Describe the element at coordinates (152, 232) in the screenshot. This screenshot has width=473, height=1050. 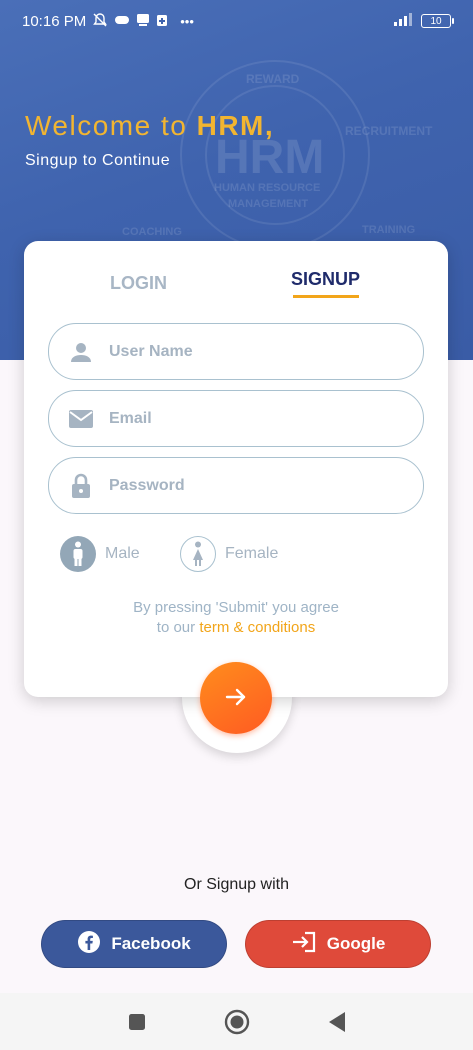
I see `hero-word: COACHING` at that location.